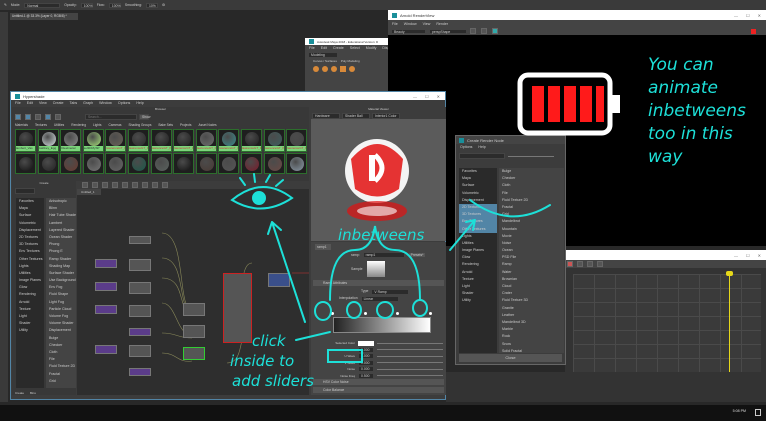 The width and height of the screenshot is (766, 421). What do you see at coordinates (105, 103) in the screenshot?
I see `menu-item-6: Window` at bounding box center [105, 103].